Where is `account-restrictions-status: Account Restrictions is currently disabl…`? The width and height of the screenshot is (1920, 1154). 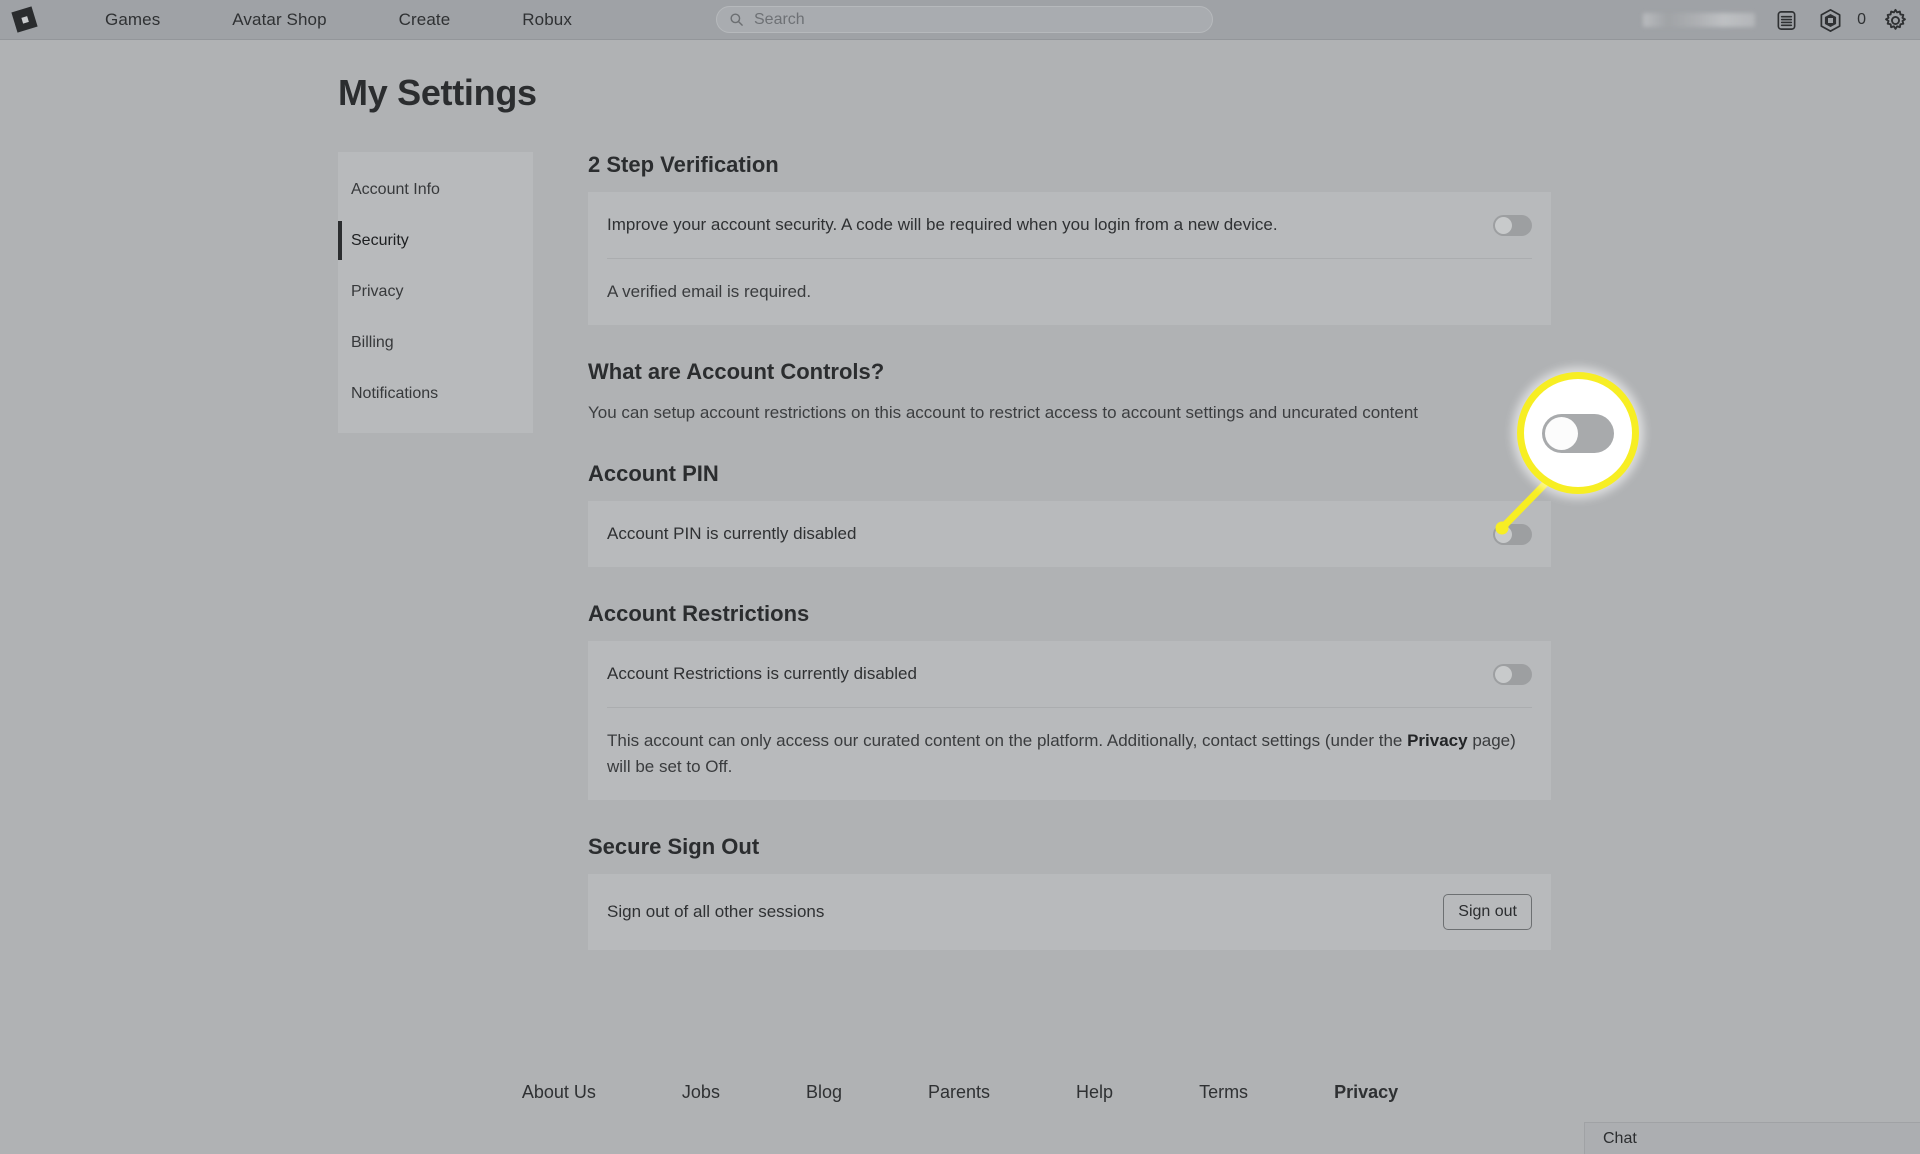
account-restrictions-status: Account Restrictions is currently disabl… is located at coordinates (762, 673).